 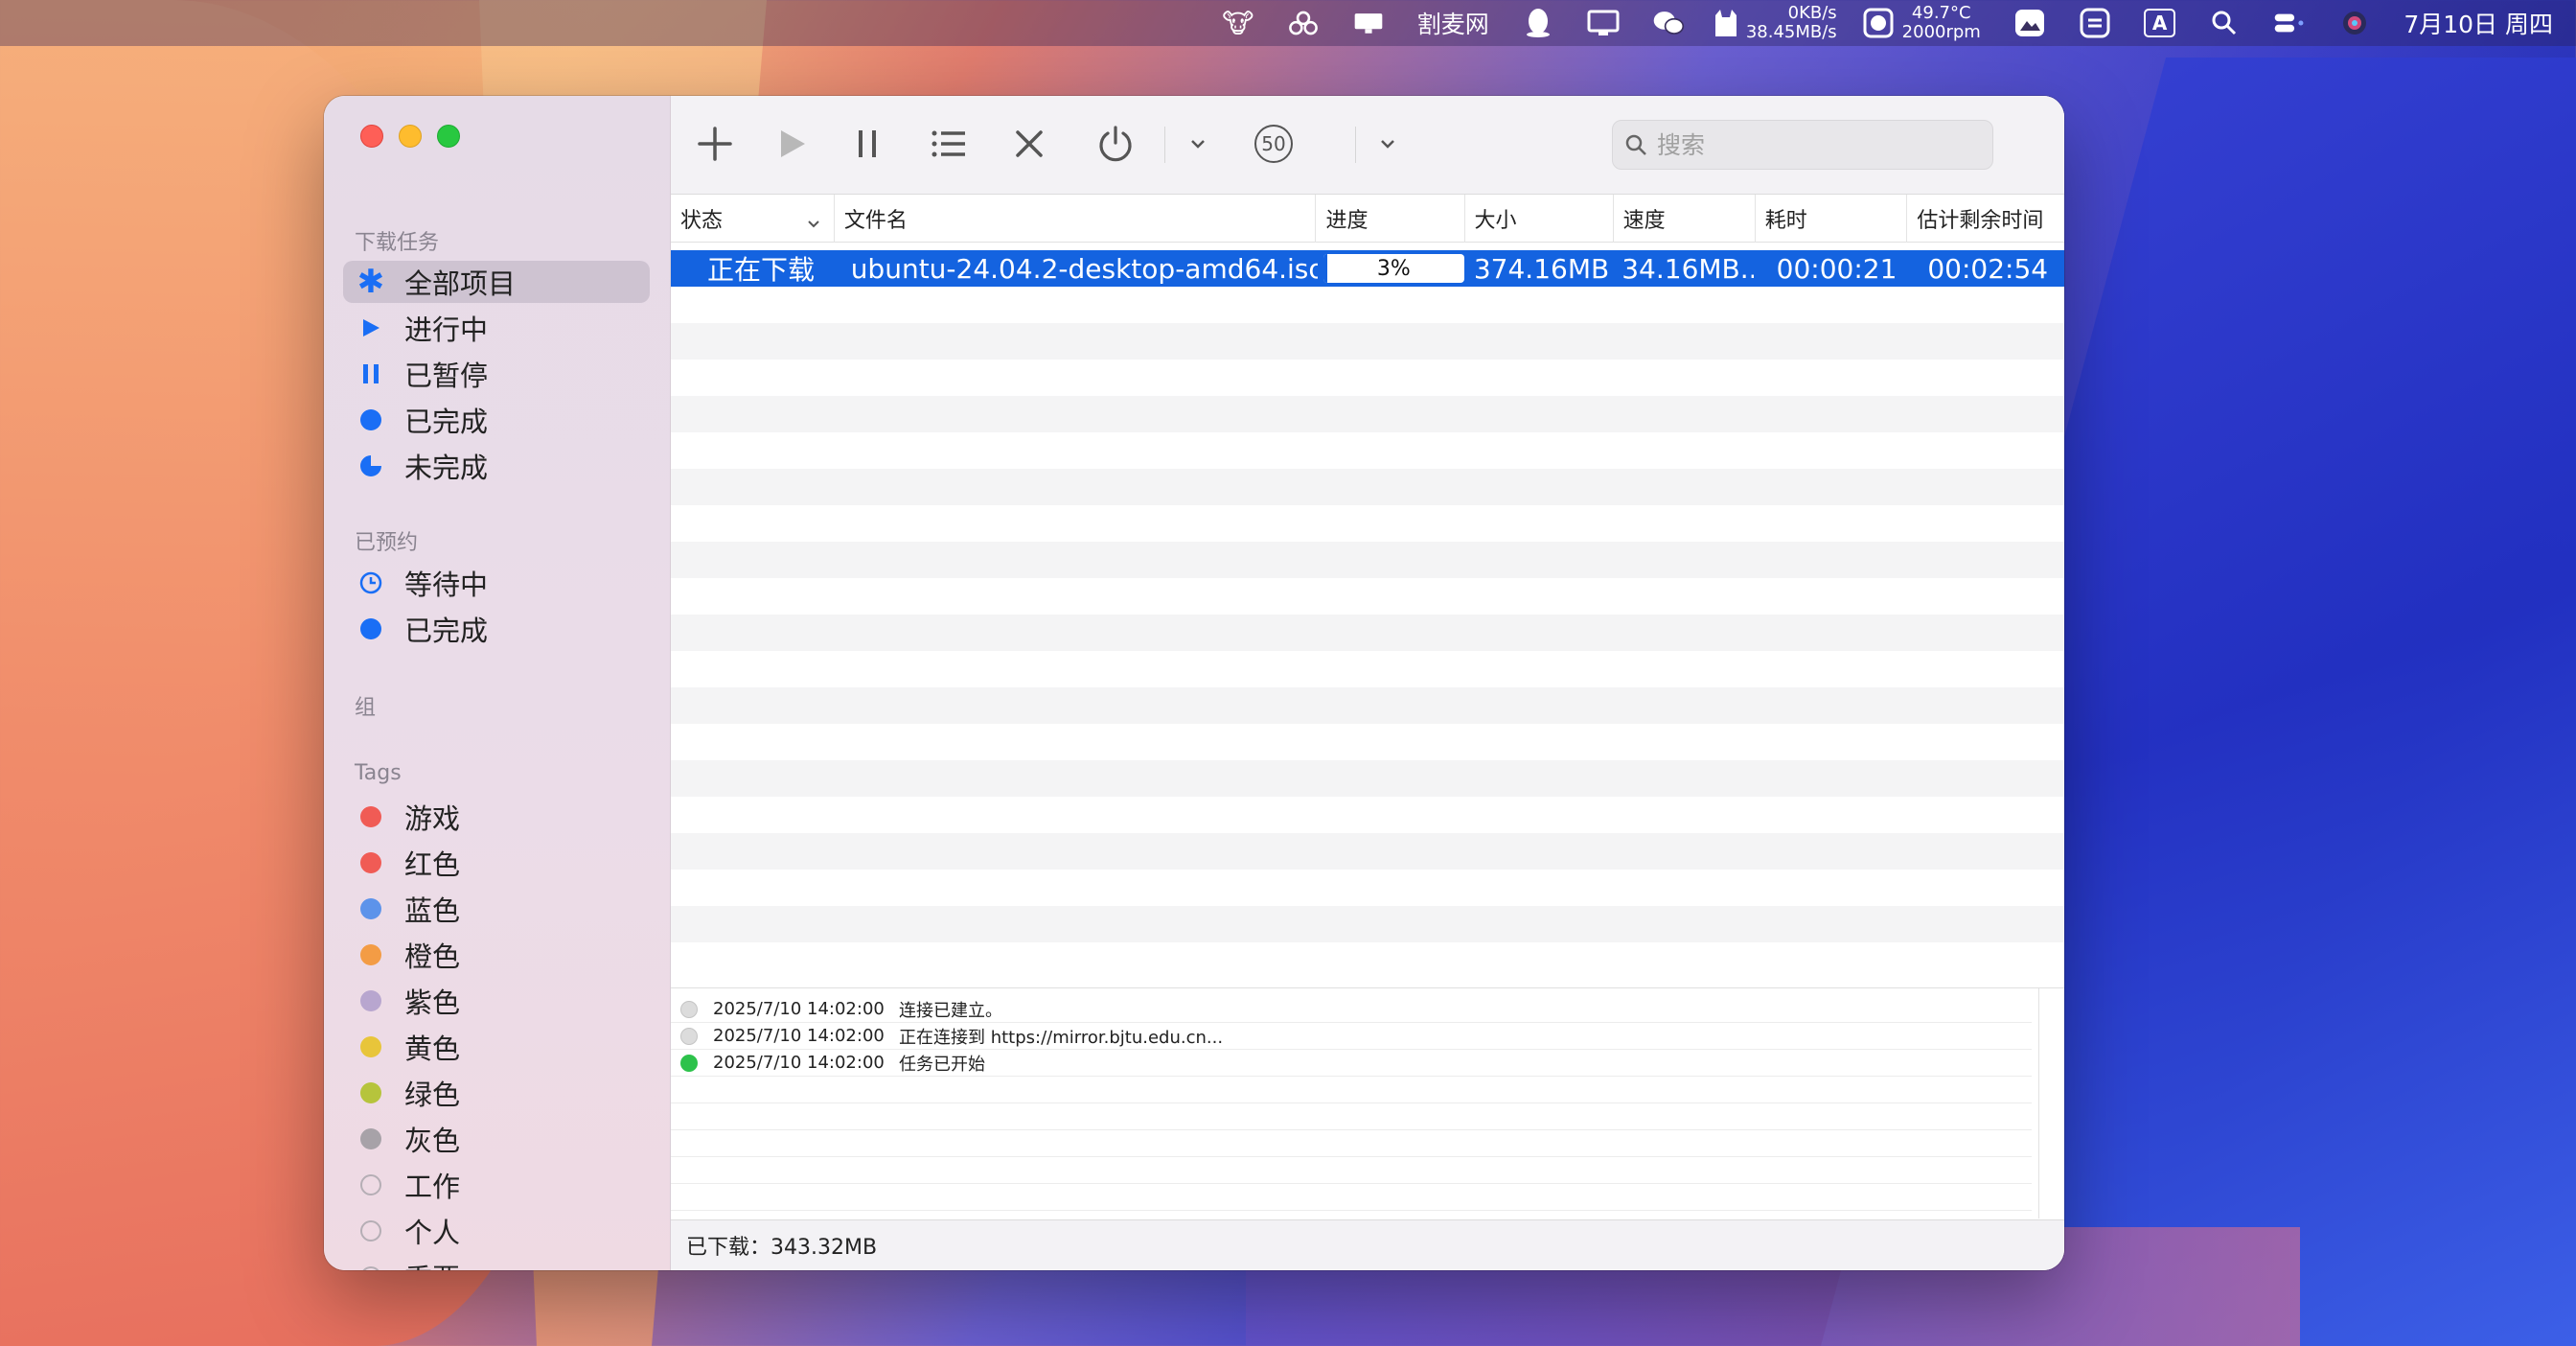 What do you see at coordinates (1393, 268) in the screenshot?
I see `progress-label: 3%` at bounding box center [1393, 268].